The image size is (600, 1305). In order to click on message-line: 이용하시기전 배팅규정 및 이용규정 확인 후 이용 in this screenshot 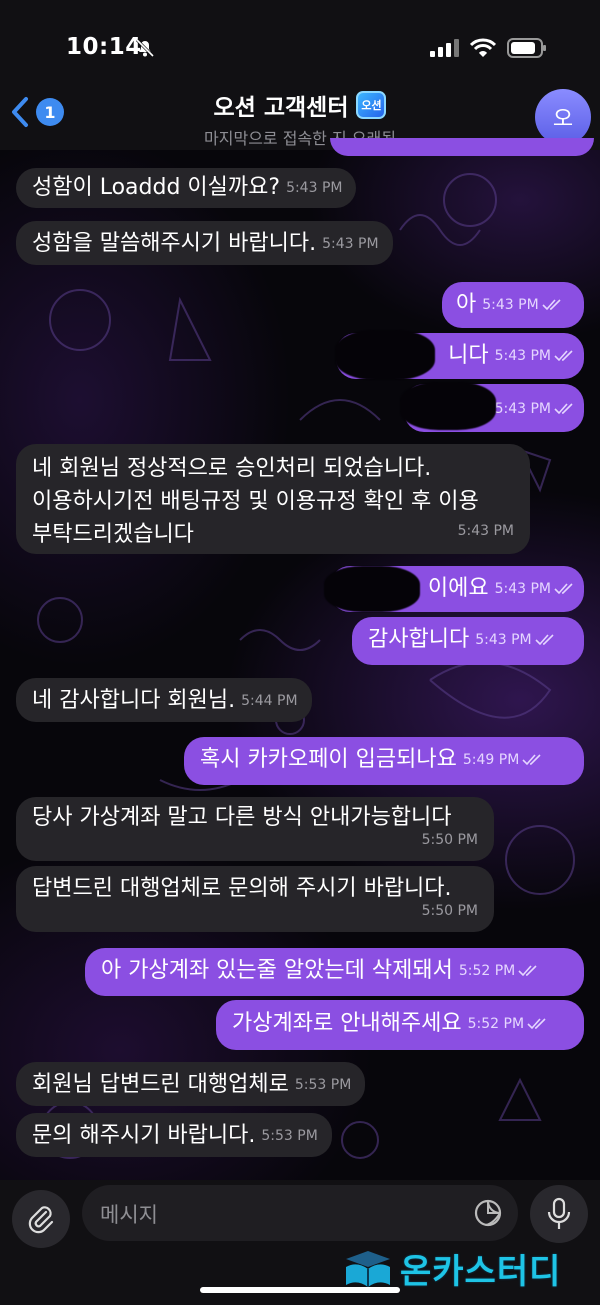, I will do `click(255, 501)`.